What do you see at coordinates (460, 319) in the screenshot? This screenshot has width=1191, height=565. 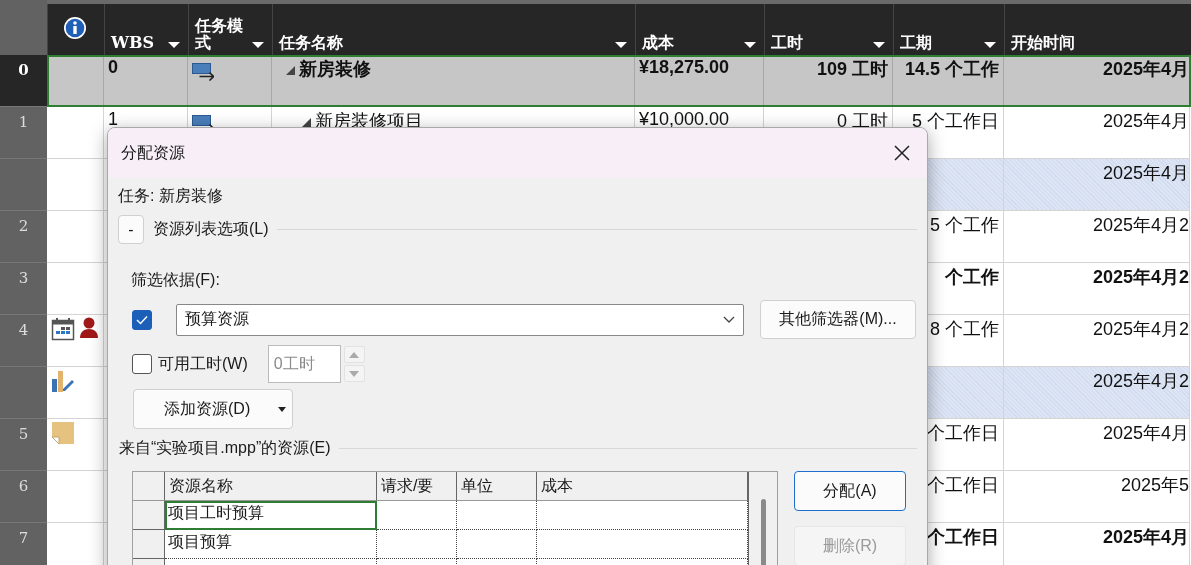 I see `filter-dropdown: 预算资源` at bounding box center [460, 319].